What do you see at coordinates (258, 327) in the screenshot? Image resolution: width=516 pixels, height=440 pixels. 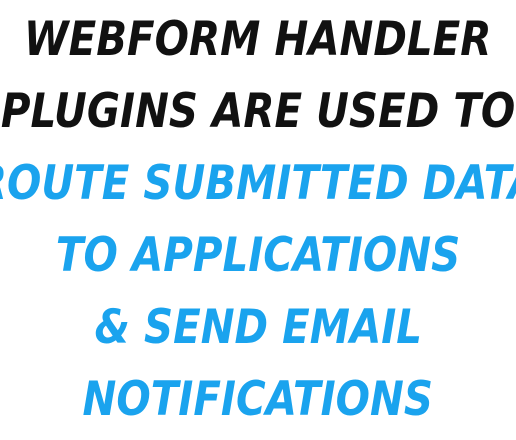 I see `headline-line-5: & SEND EMAIL` at bounding box center [258, 327].